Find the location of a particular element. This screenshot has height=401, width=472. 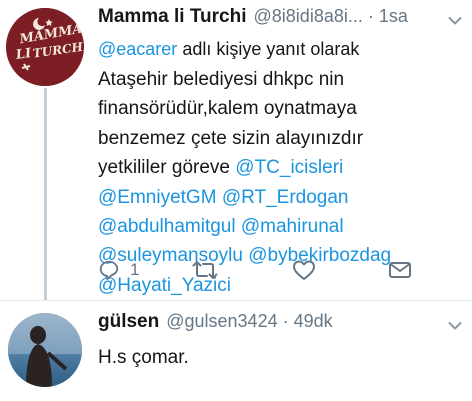

mention-link: @RT_Erdogan is located at coordinates (285, 197).